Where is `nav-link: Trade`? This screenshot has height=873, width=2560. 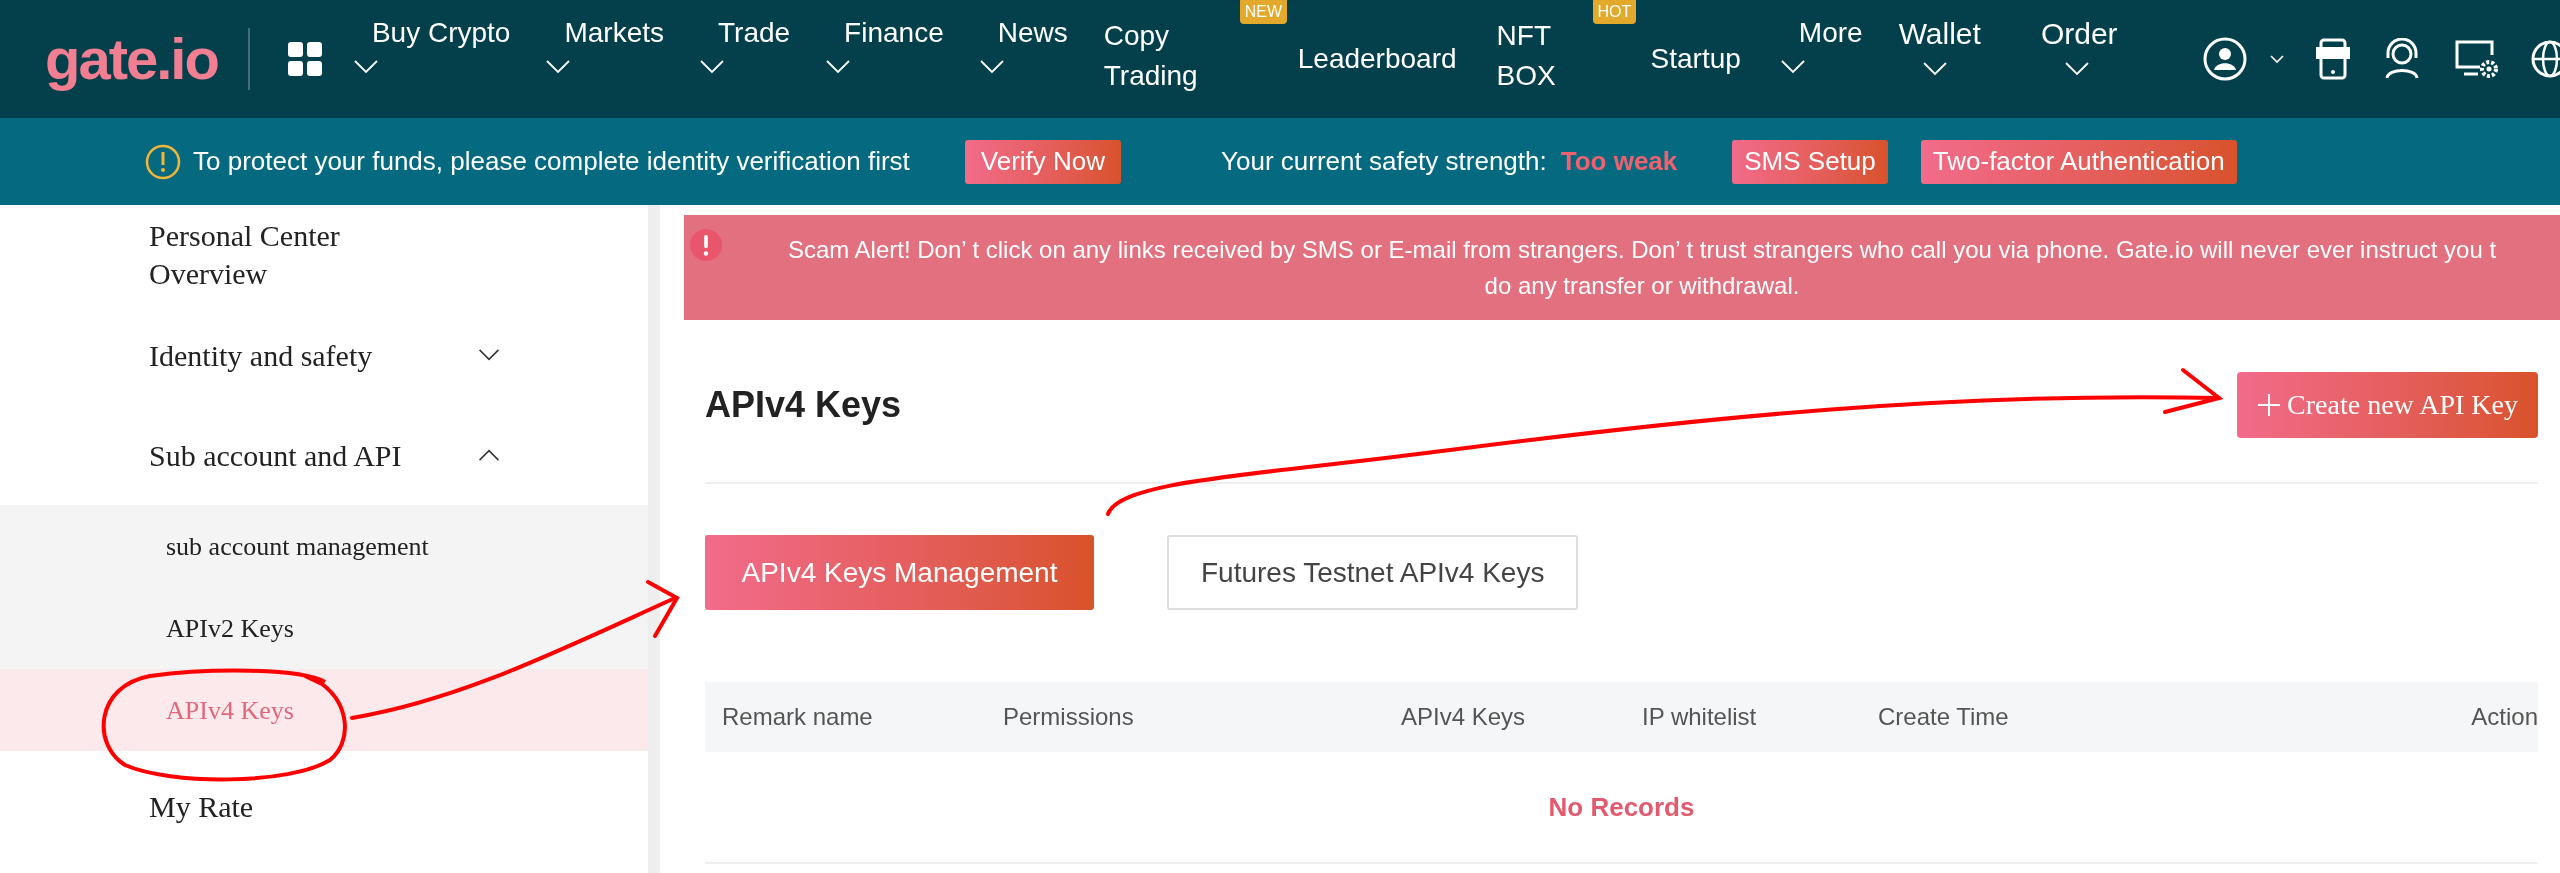 nav-link: Trade is located at coordinates (754, 33).